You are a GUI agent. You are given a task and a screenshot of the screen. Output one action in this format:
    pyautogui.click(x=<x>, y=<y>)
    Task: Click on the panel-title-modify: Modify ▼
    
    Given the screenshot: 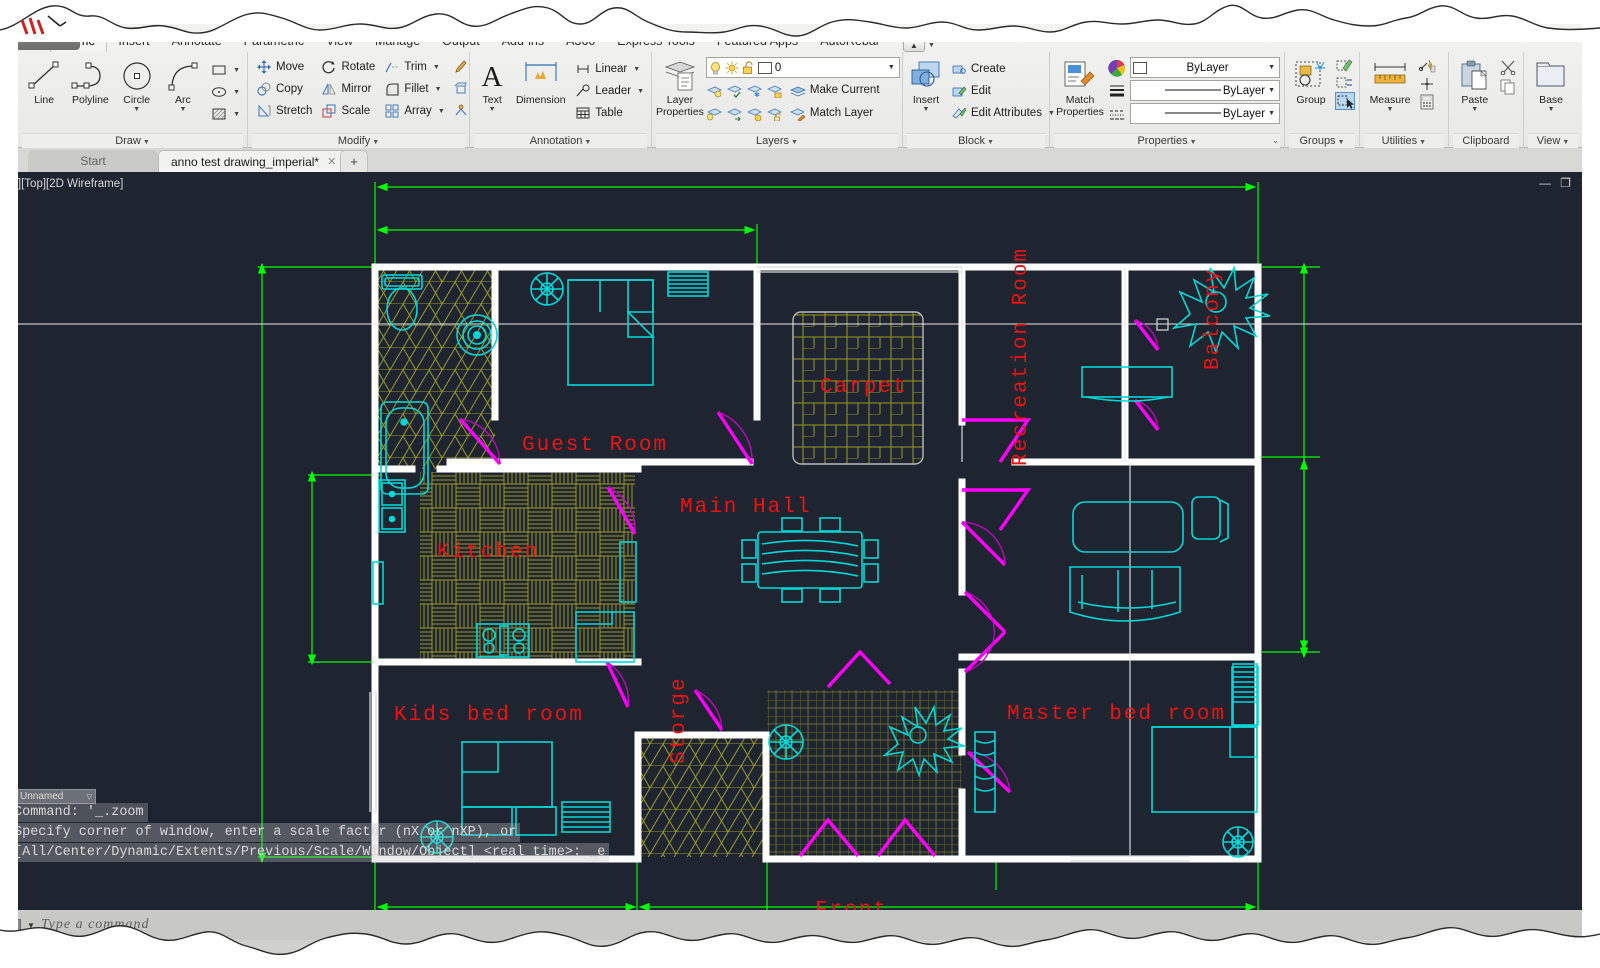 What is the action you would take?
    pyautogui.click(x=358, y=140)
    